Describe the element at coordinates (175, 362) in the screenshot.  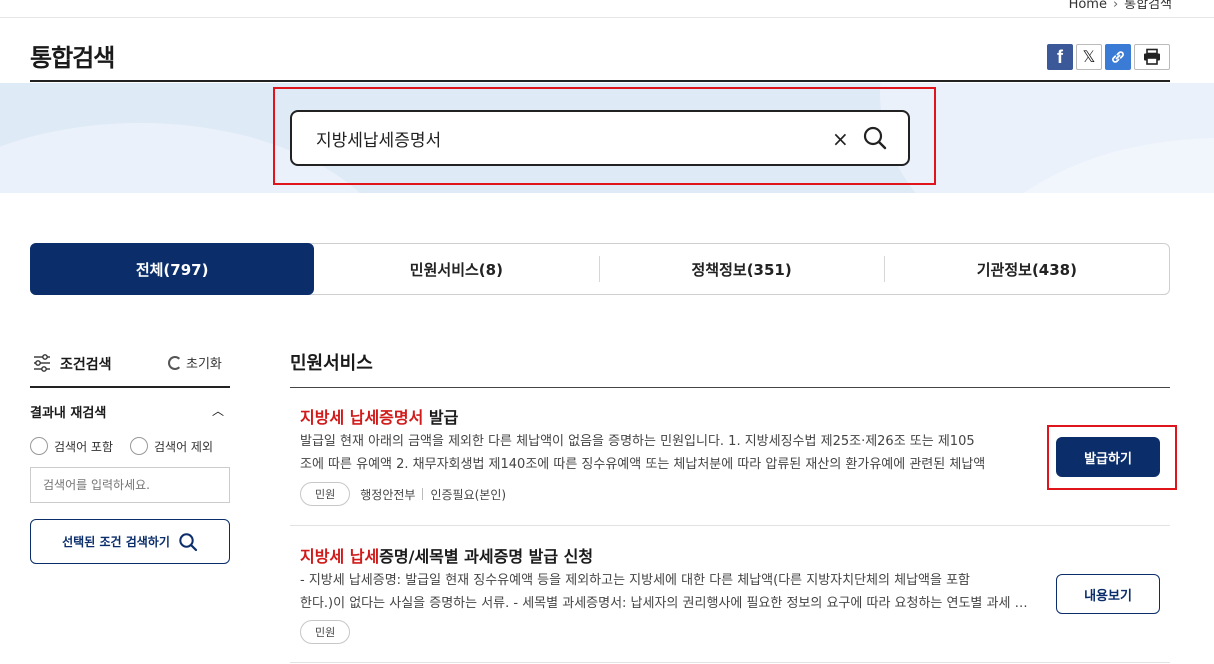
I see `refresh-icon` at that location.